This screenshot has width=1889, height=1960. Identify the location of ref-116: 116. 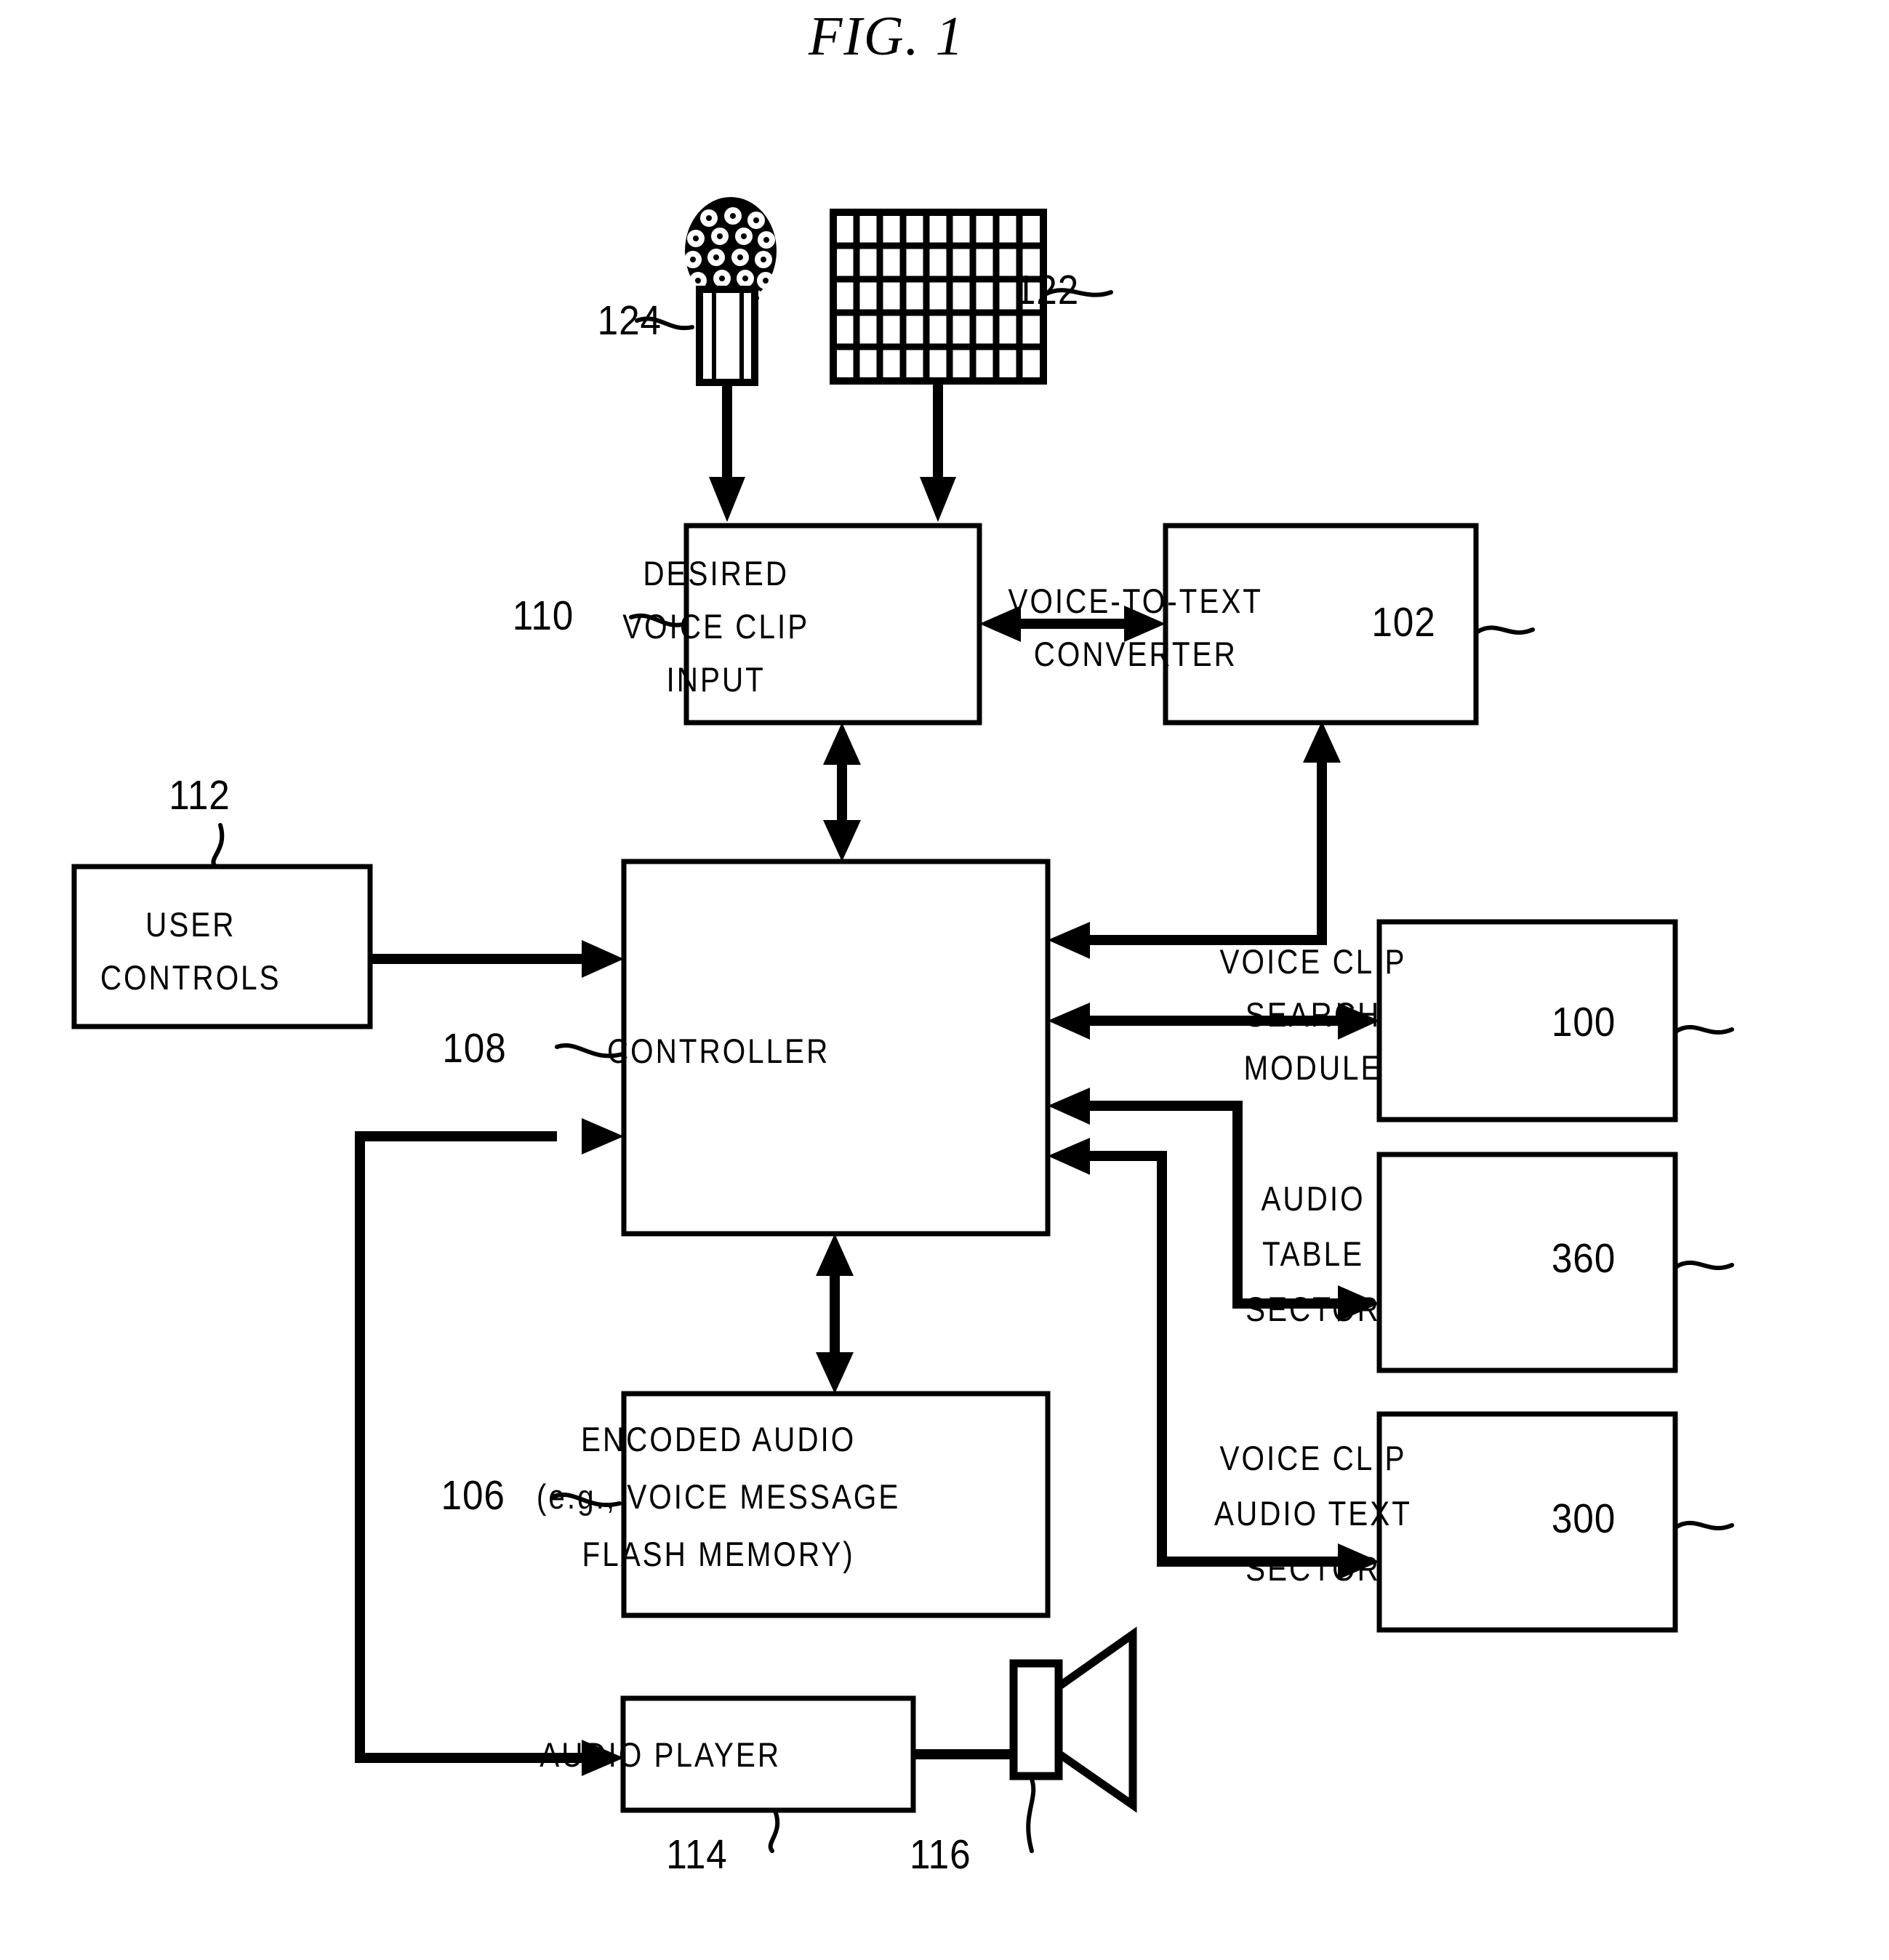
(940, 1855).